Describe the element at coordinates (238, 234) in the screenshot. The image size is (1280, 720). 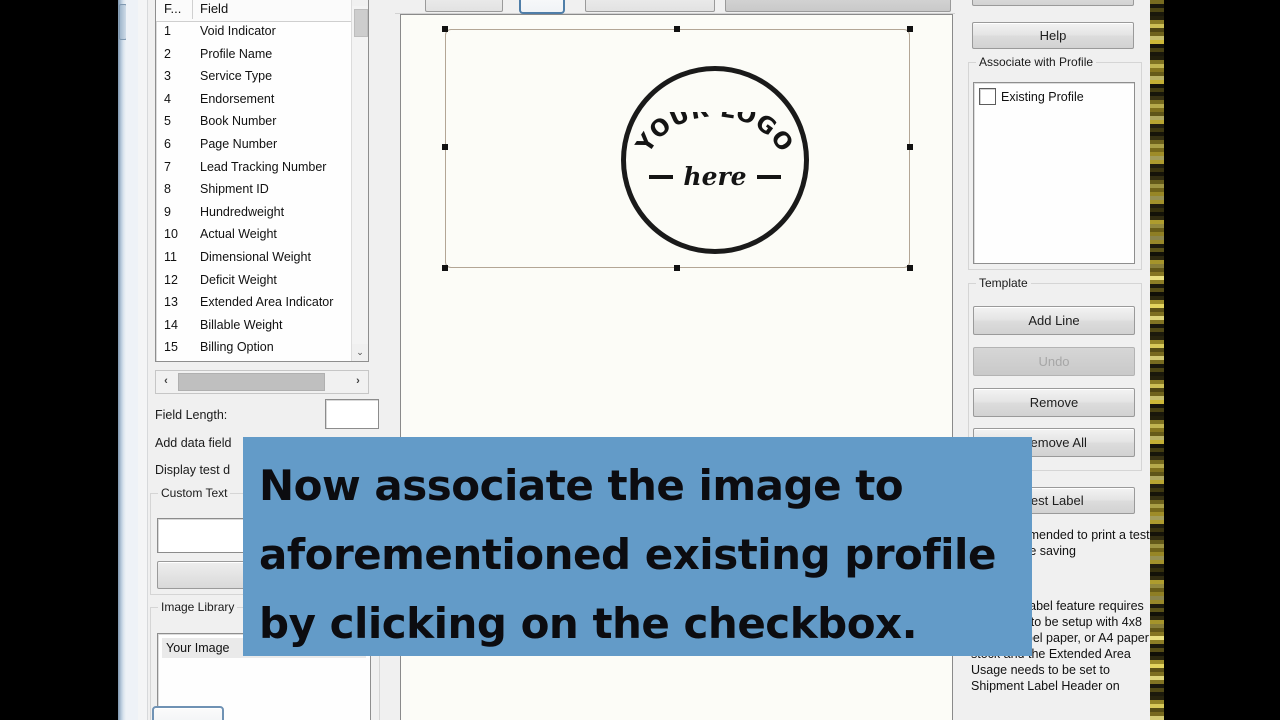
I see `field-row-name: Actual Weight` at that location.